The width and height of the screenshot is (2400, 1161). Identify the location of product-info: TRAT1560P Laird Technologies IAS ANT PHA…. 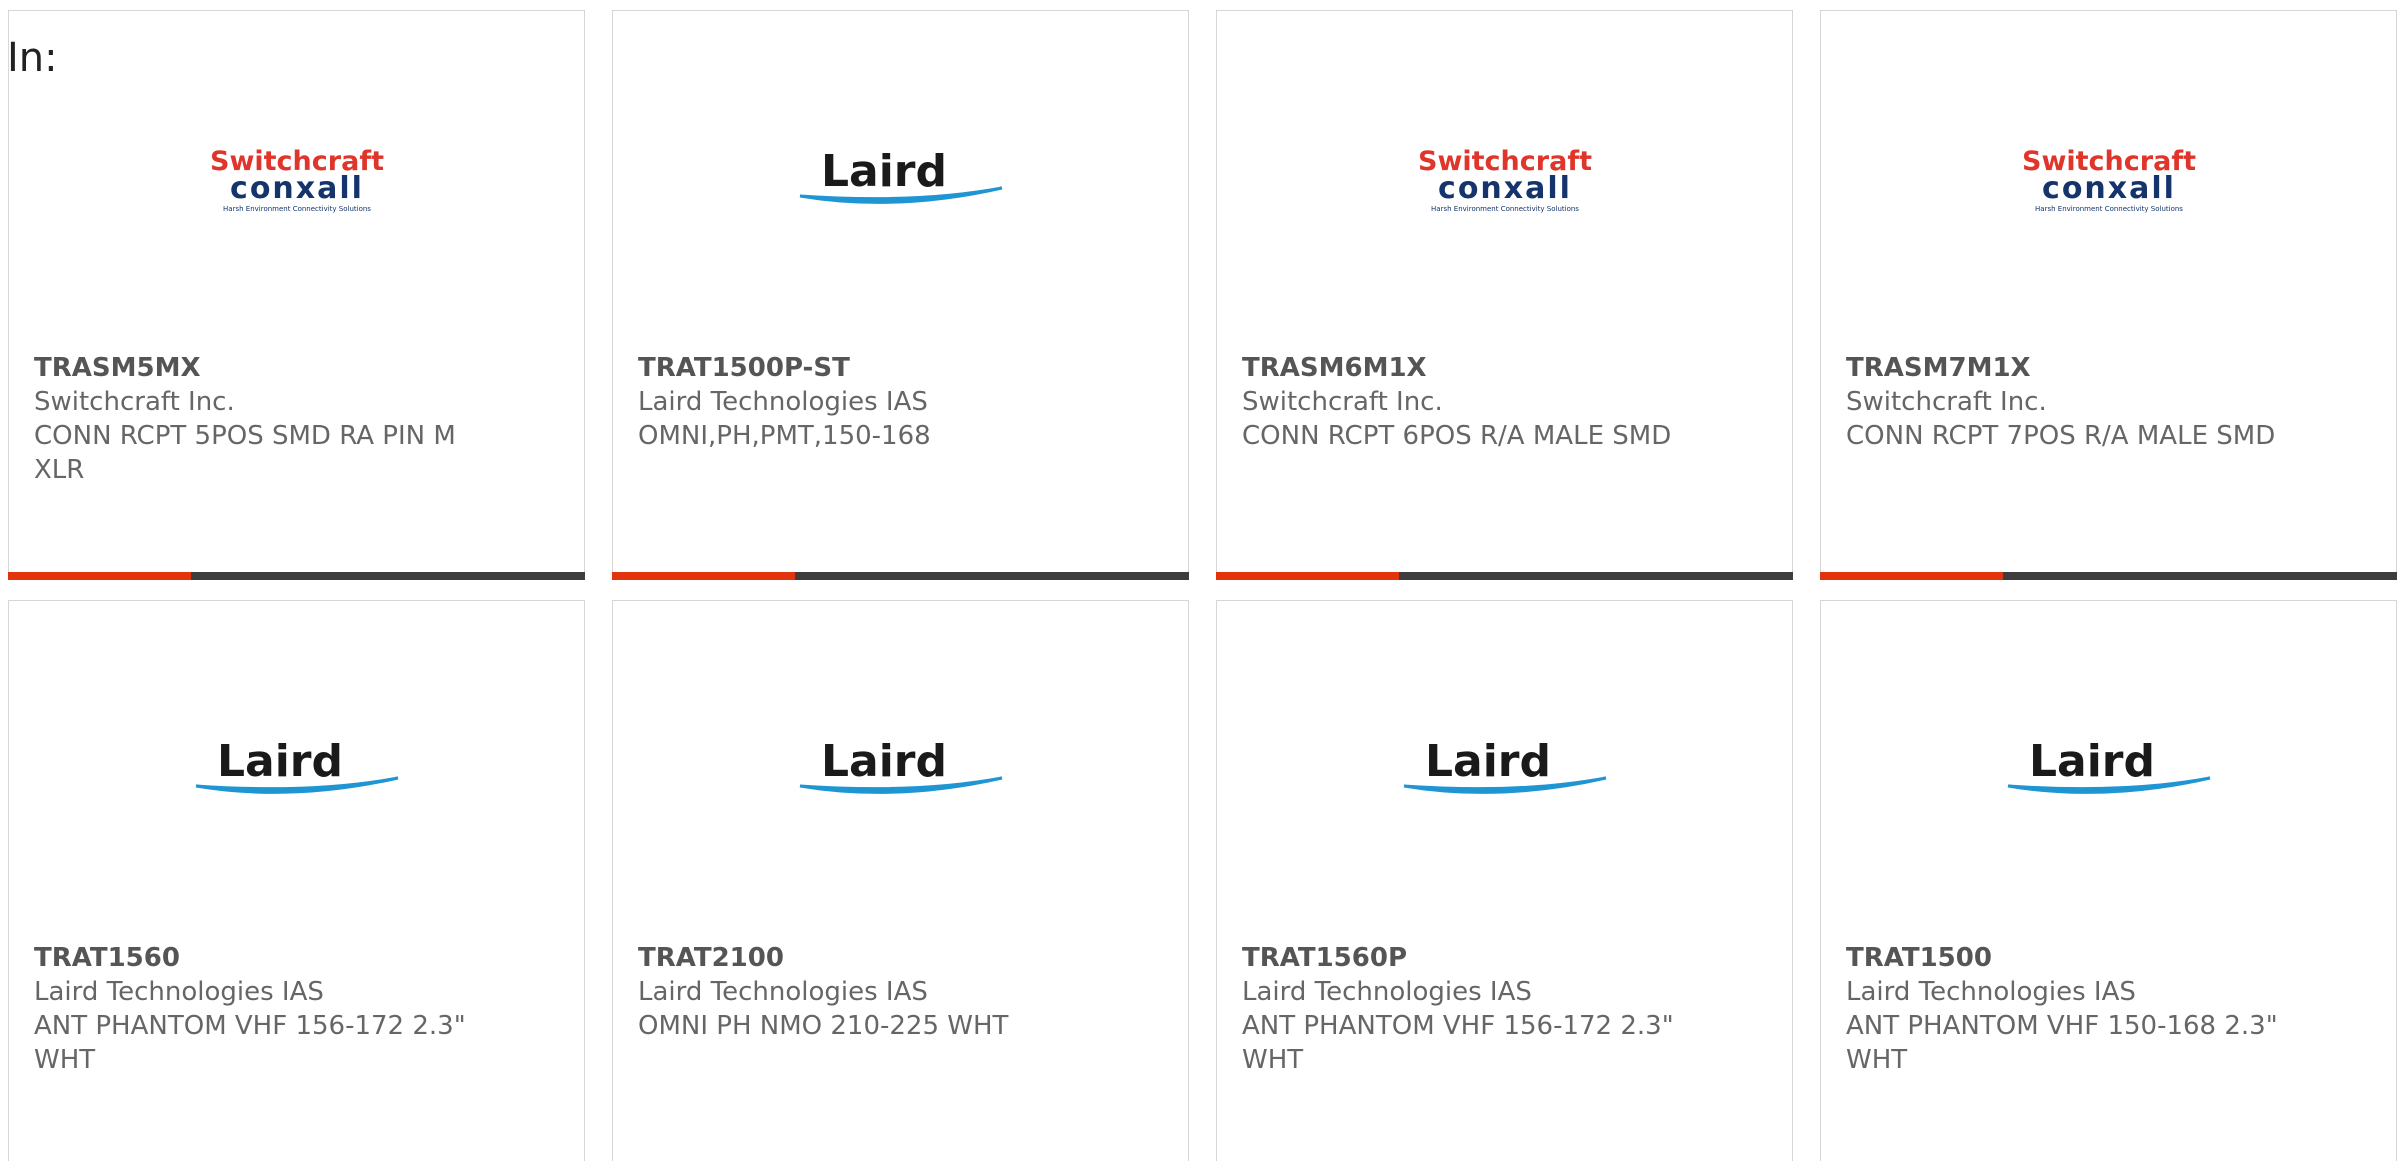
(1462, 1009).